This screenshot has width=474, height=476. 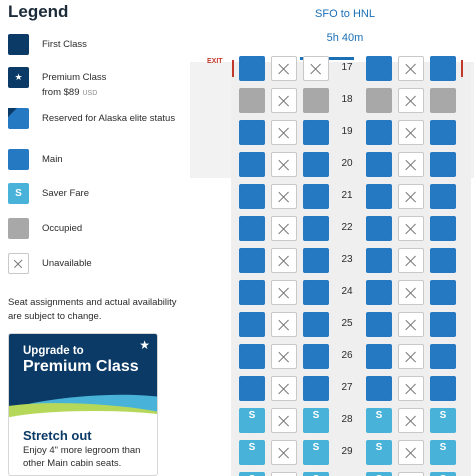 What do you see at coordinates (443, 474) in the screenshot?
I see `seat-30-6: S` at bounding box center [443, 474].